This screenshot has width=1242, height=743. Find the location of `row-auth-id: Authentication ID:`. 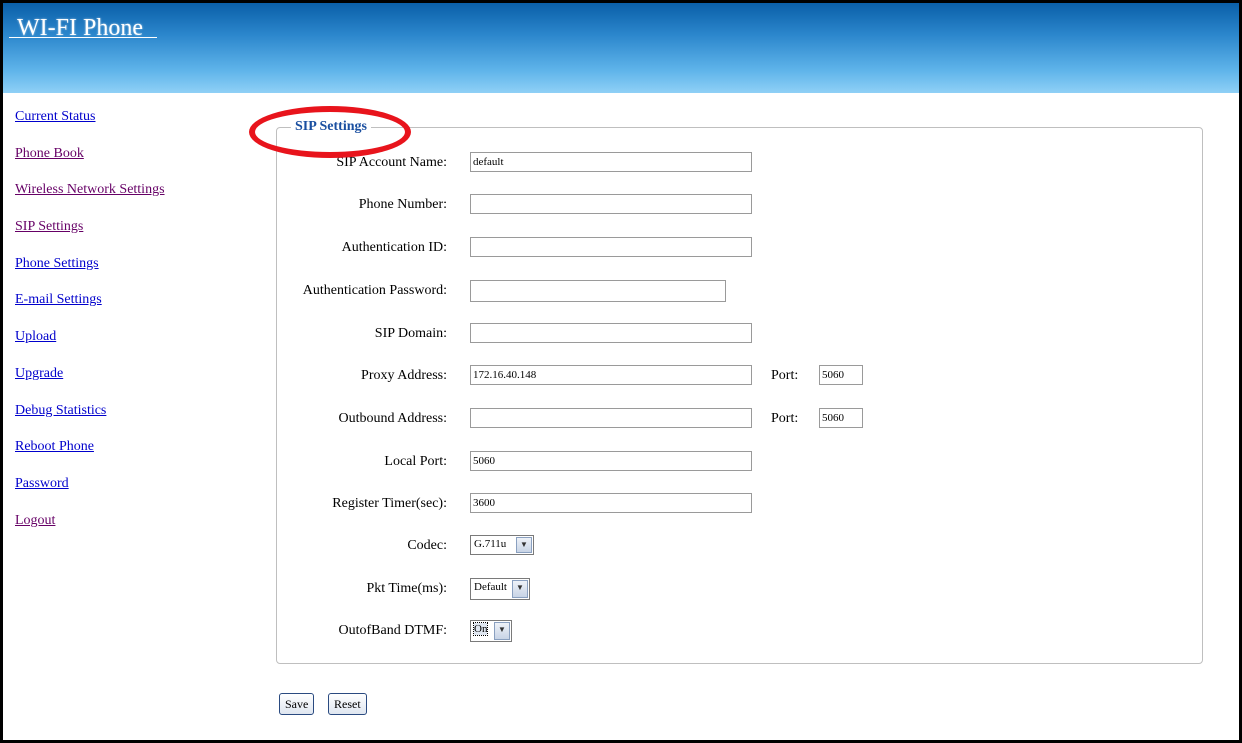

row-auth-id: Authentication ID: is located at coordinates (740, 248).